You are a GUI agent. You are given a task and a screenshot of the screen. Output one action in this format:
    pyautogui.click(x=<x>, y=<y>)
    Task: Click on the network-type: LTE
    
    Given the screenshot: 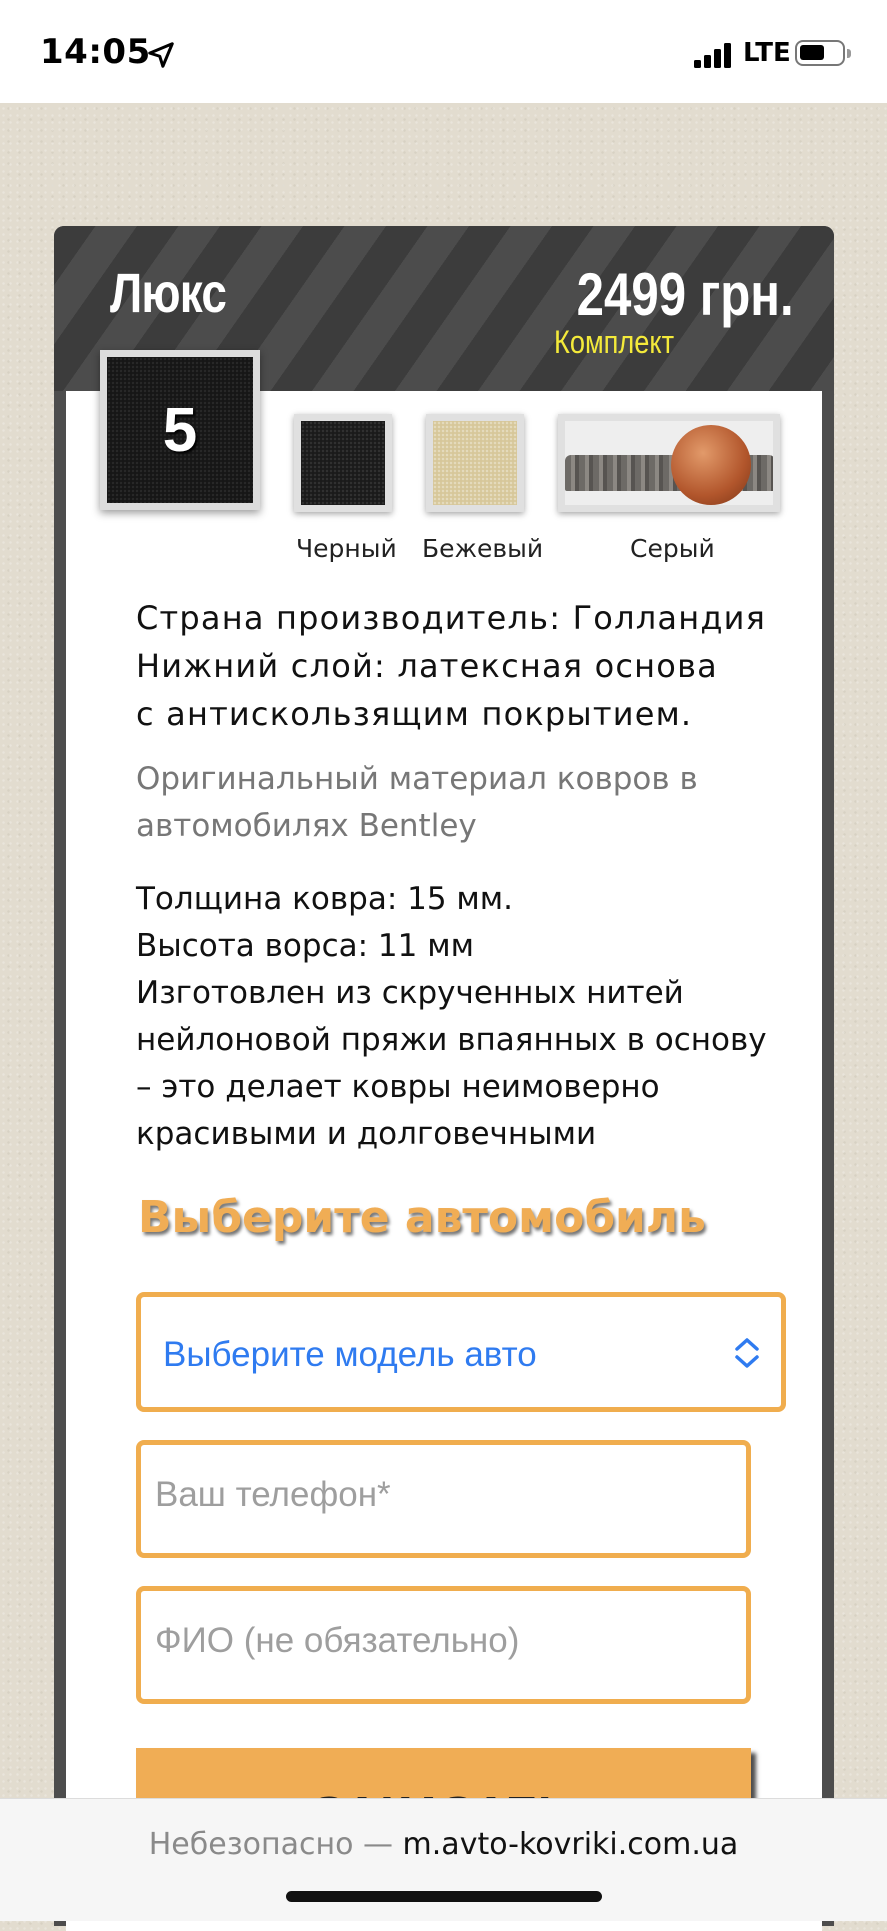 What is the action you would take?
    pyautogui.click(x=767, y=53)
    